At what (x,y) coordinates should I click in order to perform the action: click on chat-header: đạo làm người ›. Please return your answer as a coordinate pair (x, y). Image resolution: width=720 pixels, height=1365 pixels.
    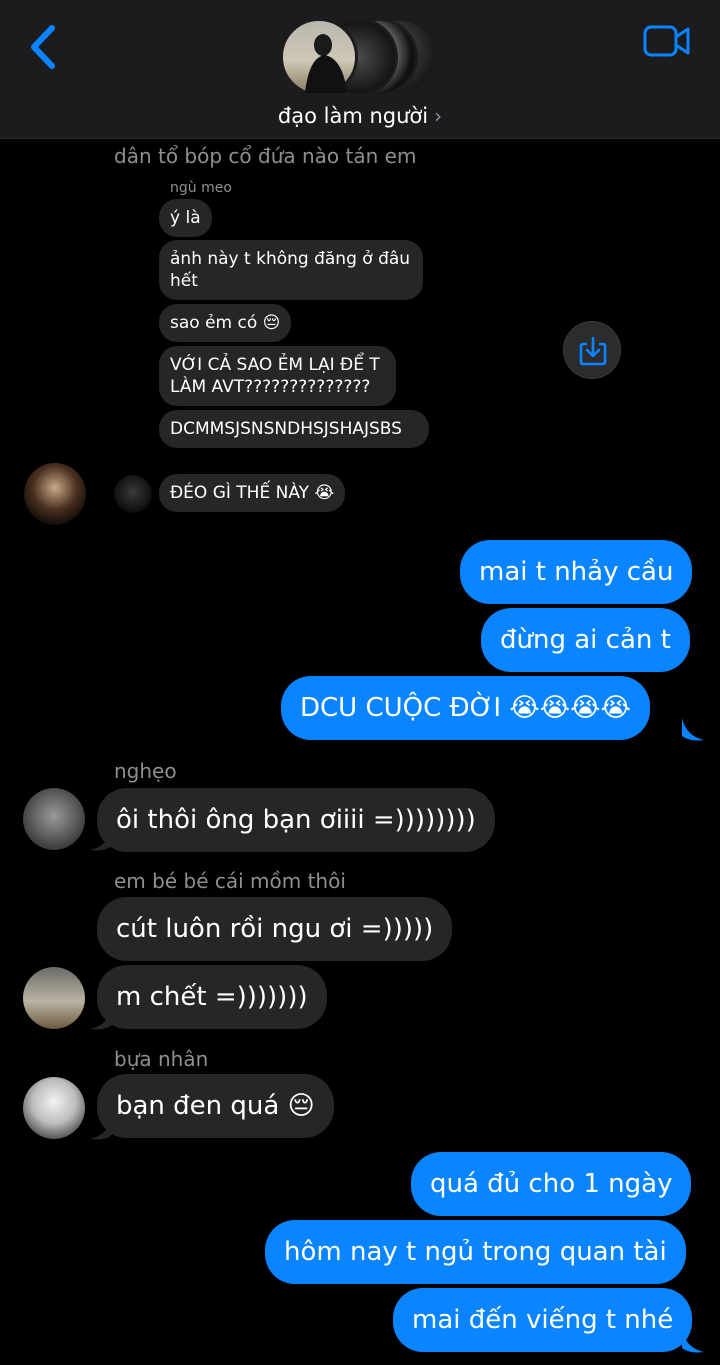
    Looking at the image, I should click on (360, 69).